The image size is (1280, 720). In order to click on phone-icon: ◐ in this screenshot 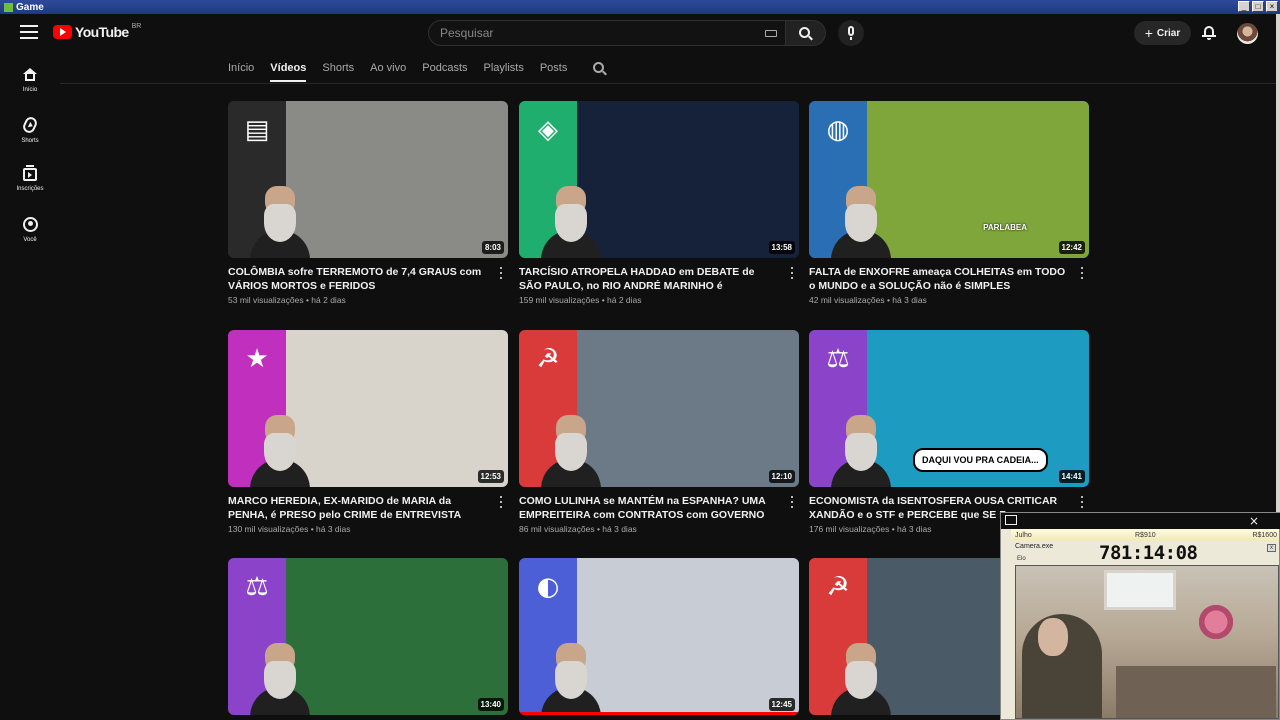, I will do `click(548, 587)`.